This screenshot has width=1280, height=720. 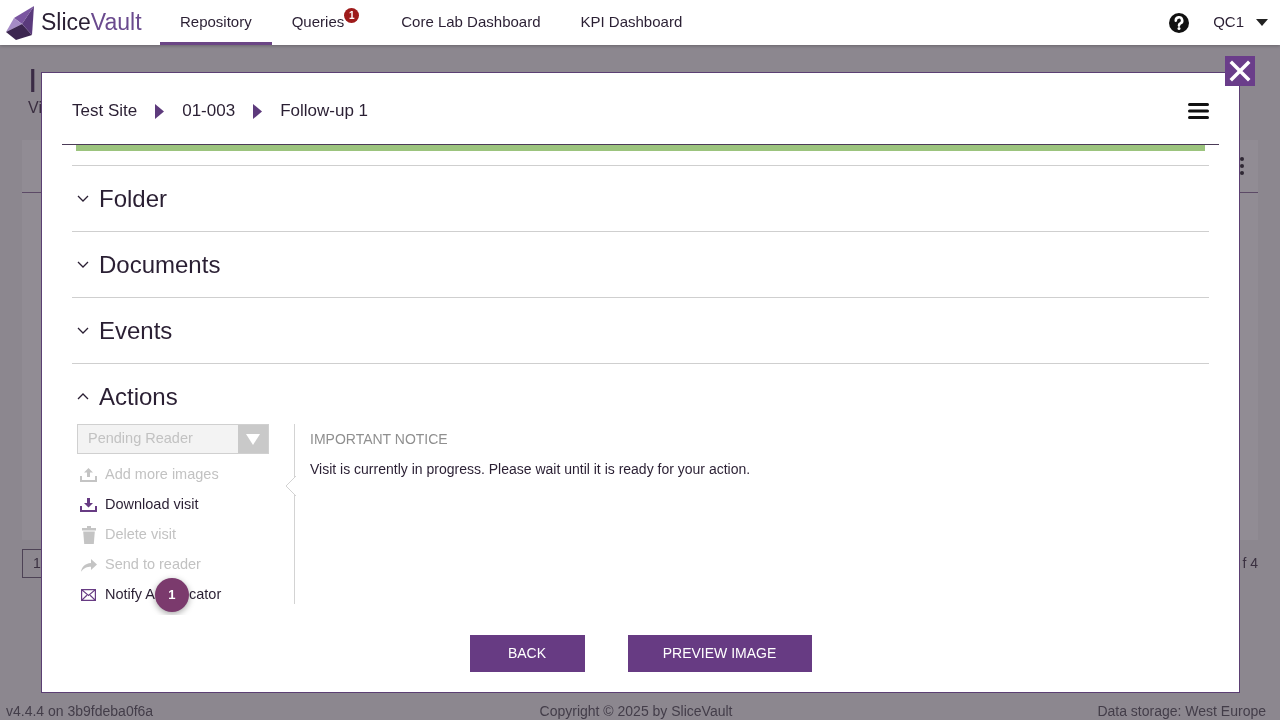 I want to click on section-header: Events, so click(x=136, y=330).